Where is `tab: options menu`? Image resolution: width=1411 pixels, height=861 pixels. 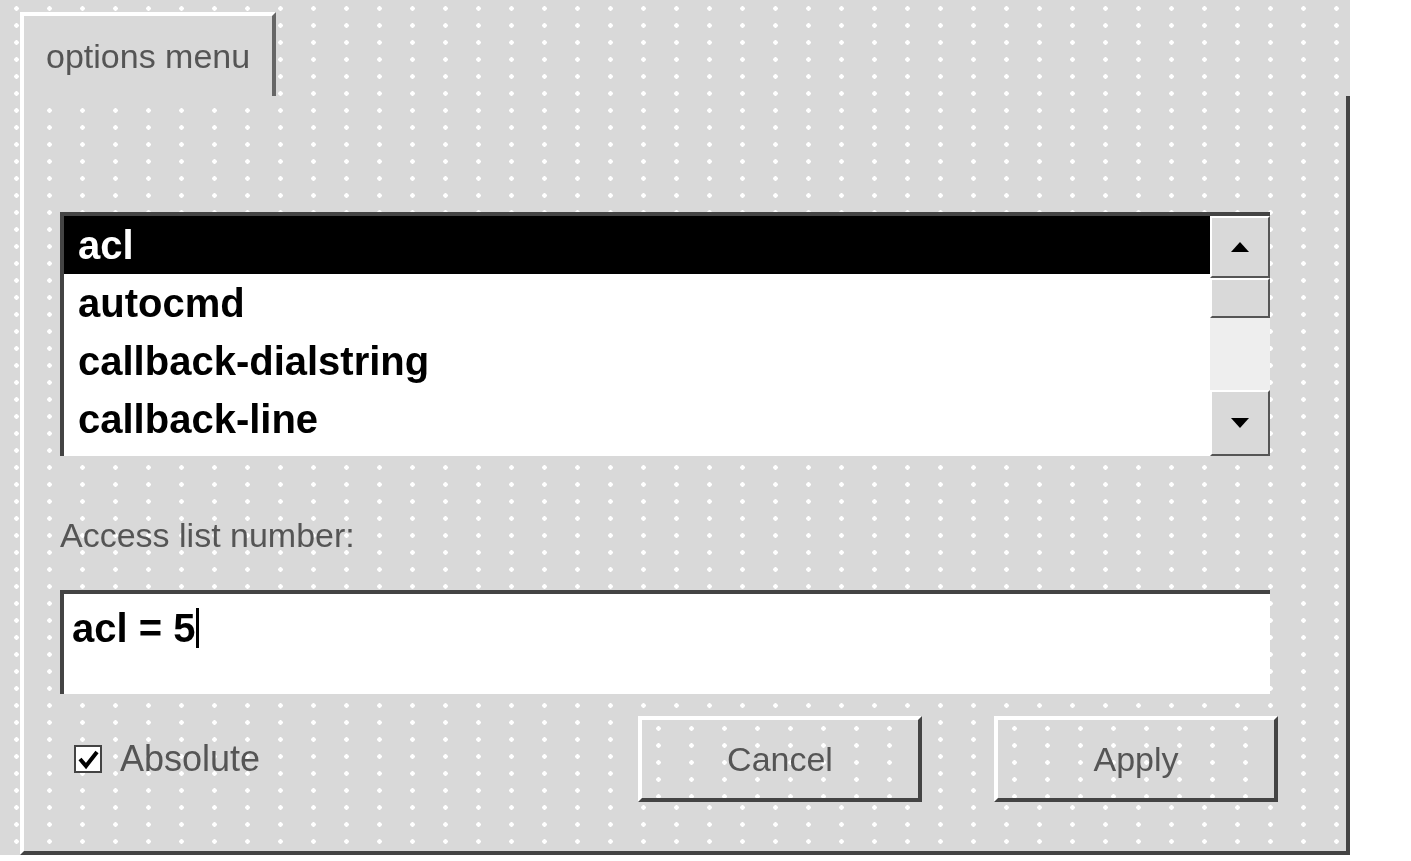
tab: options menu is located at coordinates (148, 54).